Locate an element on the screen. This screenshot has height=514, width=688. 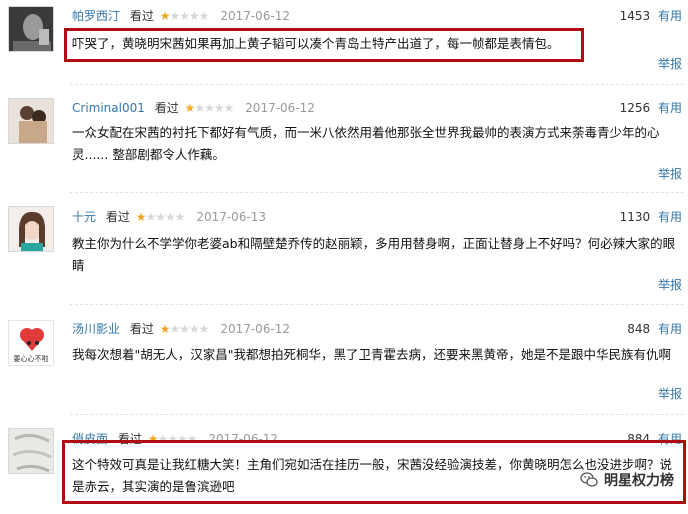
comment-date: 2017-06-13 is located at coordinates (231, 217).